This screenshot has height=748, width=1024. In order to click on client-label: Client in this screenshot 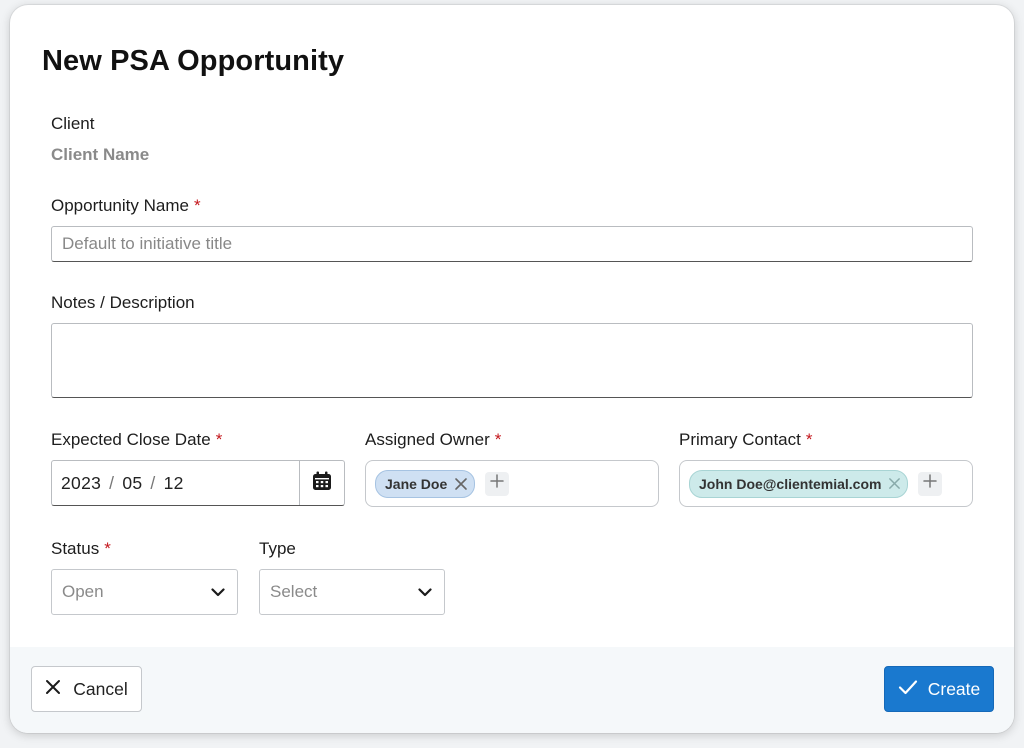, I will do `click(73, 123)`.